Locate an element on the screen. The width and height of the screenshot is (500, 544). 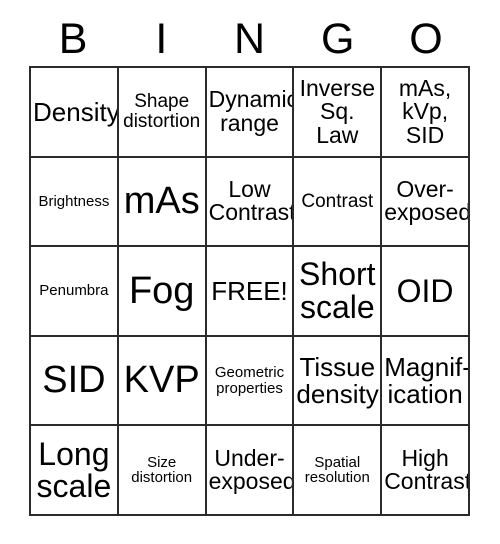
bingo-cell-r3c4: Short scale is located at coordinates (338, 292).